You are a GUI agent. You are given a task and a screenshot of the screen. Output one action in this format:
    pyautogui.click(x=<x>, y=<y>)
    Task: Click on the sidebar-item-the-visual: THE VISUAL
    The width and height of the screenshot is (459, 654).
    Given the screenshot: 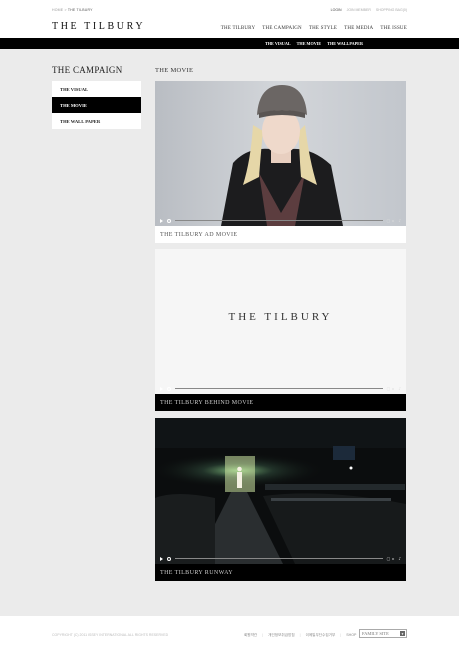 What is the action you would take?
    pyautogui.click(x=96, y=89)
    